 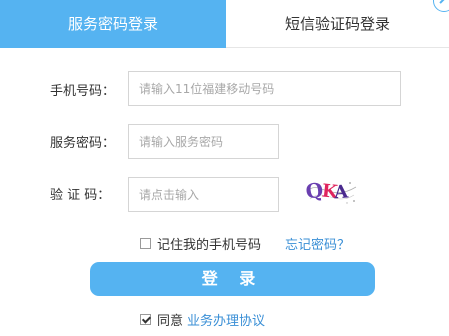 I want to click on agree-checkbox, so click(x=145, y=319).